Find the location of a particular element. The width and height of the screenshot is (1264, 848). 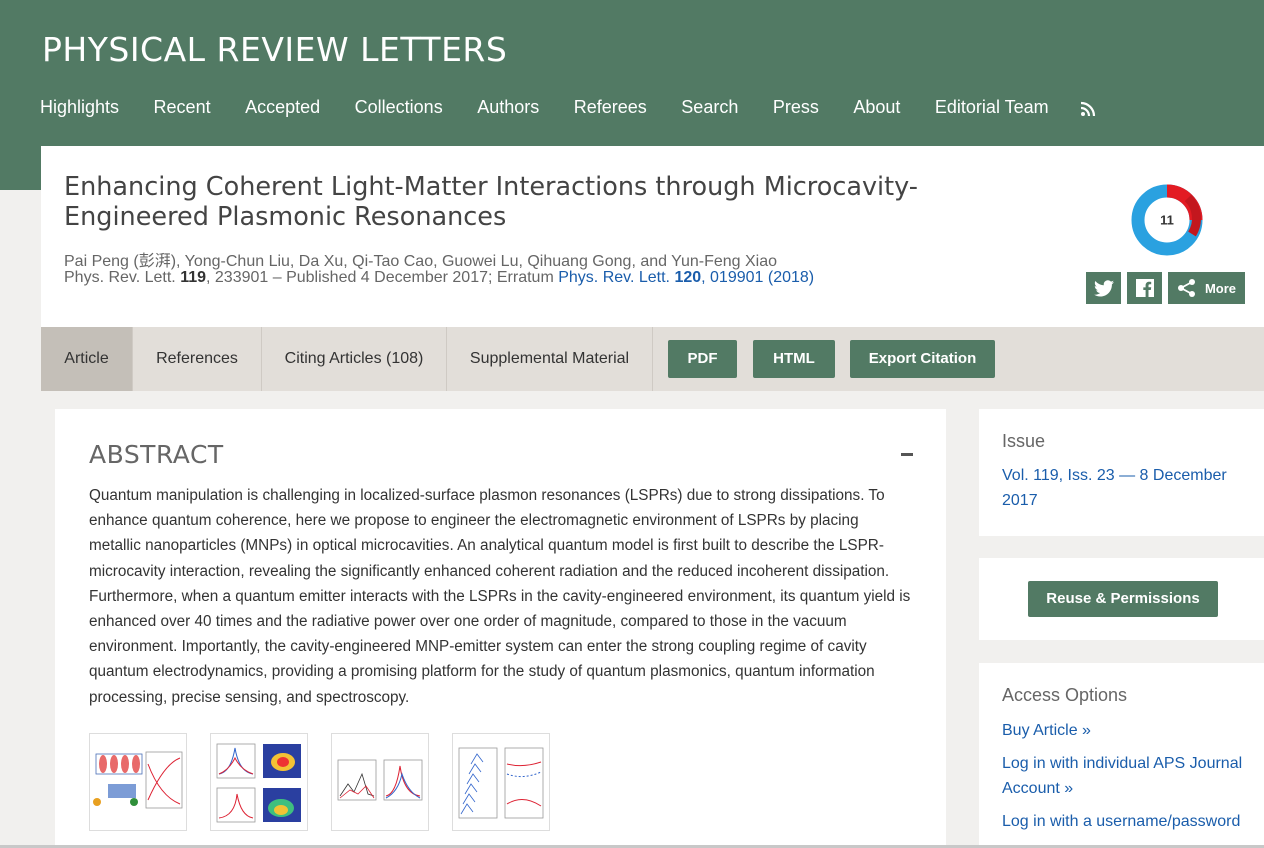

username-login-link: Log in with a username/password is located at coordinates (1127, 821).